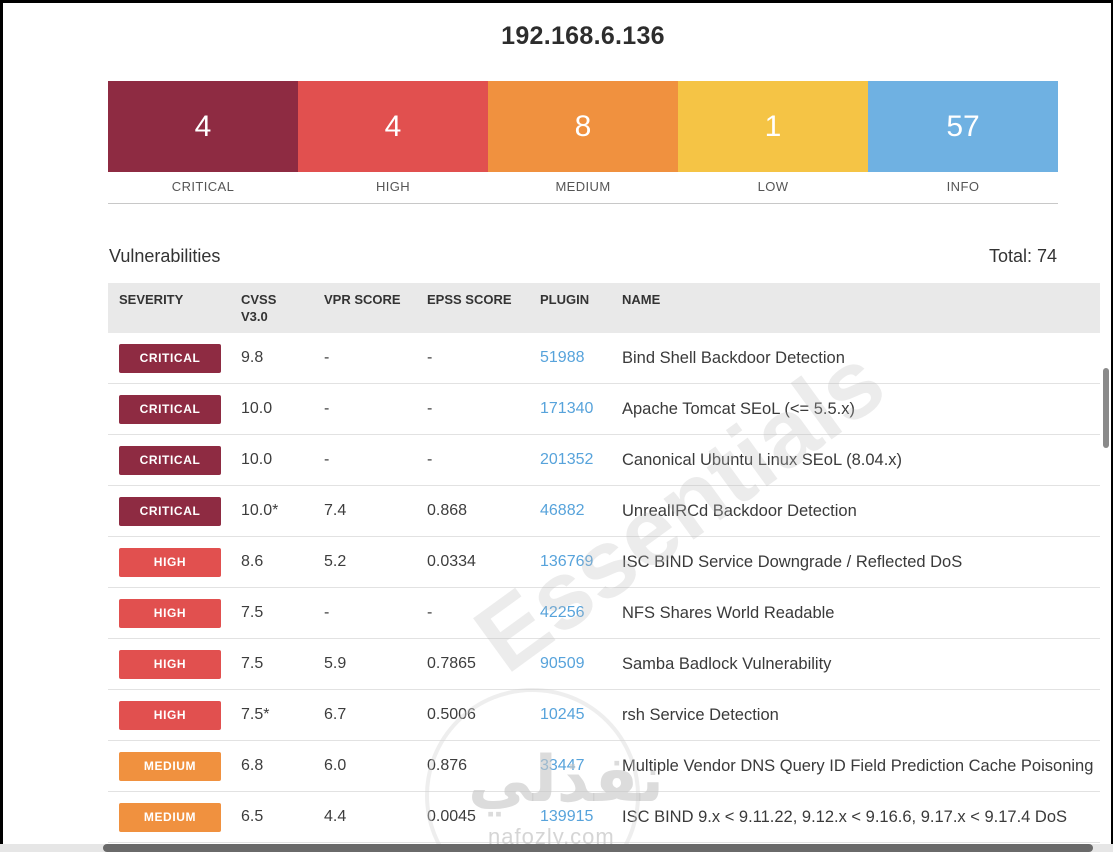  Describe the element at coordinates (252, 561) in the screenshot. I see `cvss-score: 8.6` at that location.